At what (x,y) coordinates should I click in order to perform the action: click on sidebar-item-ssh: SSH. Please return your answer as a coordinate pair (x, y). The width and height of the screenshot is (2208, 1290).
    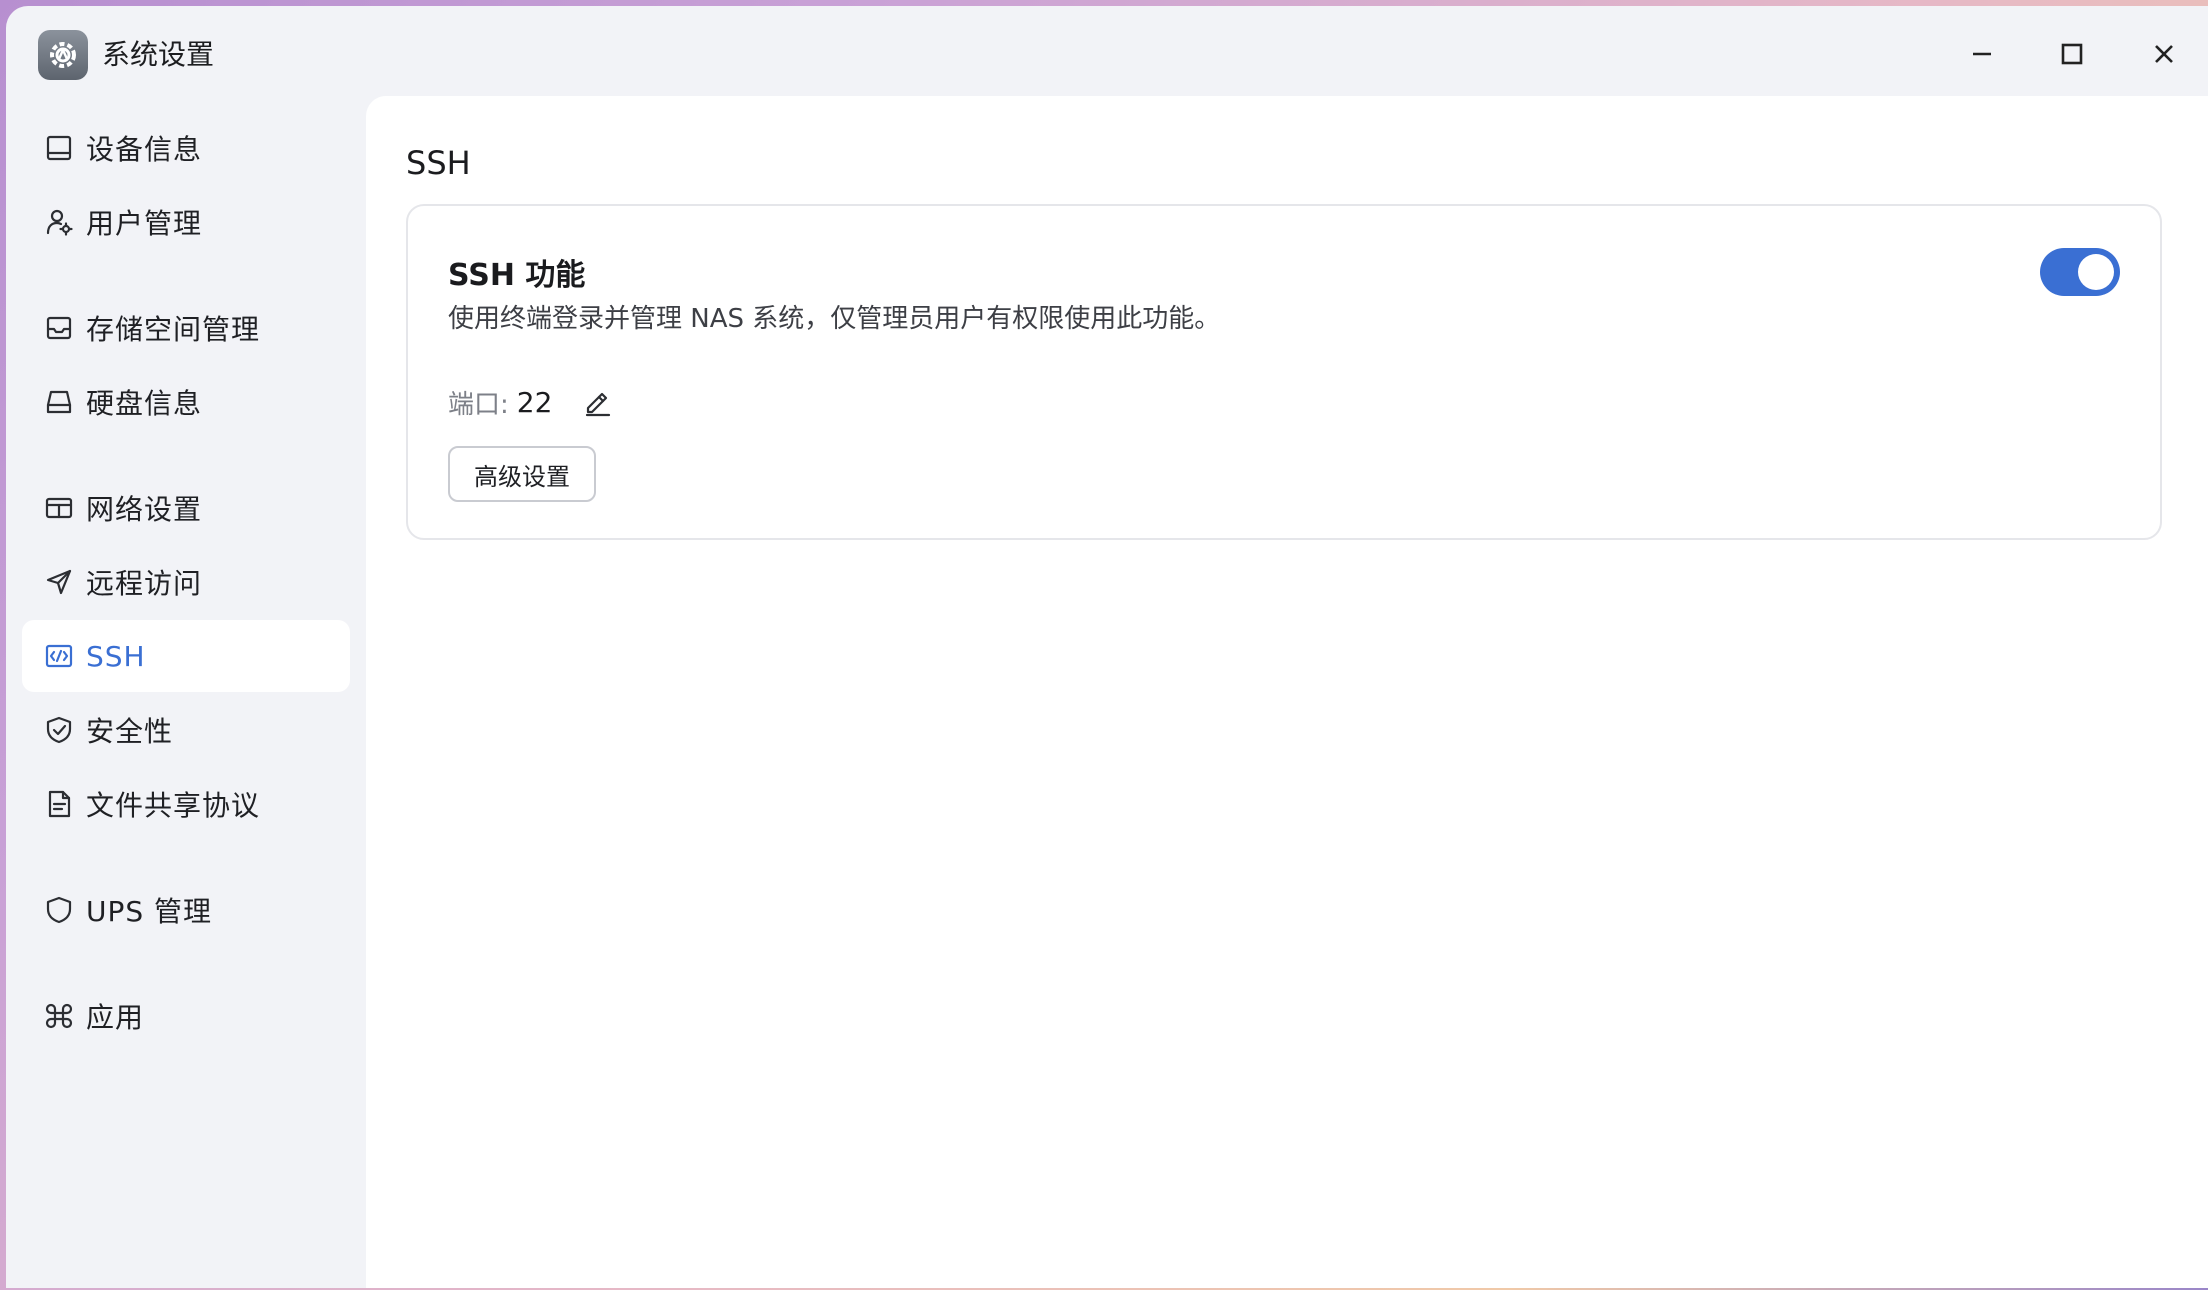
    Looking at the image, I should click on (186, 656).